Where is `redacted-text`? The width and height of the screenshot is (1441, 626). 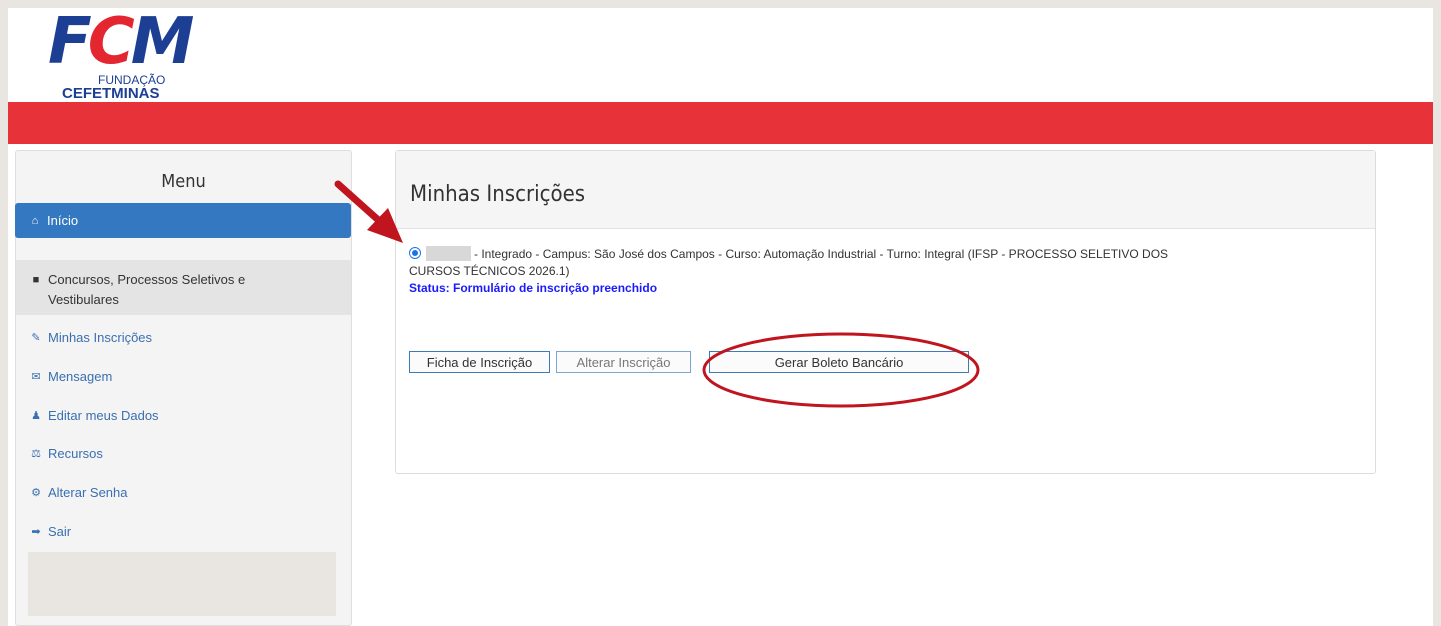 redacted-text is located at coordinates (448, 253).